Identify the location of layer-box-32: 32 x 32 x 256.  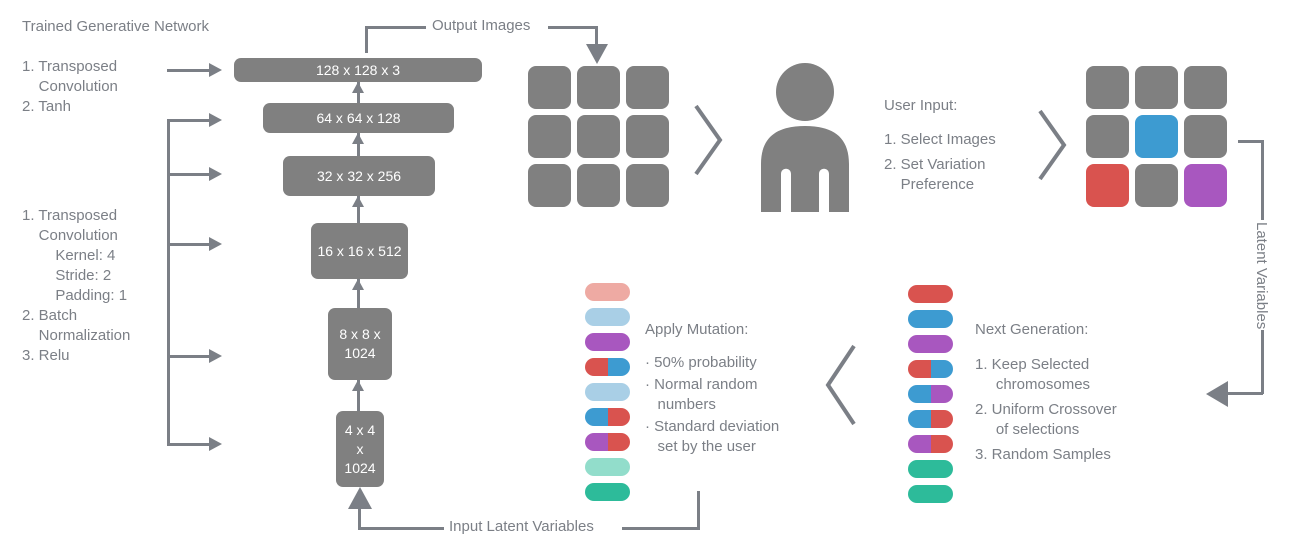
(359, 176).